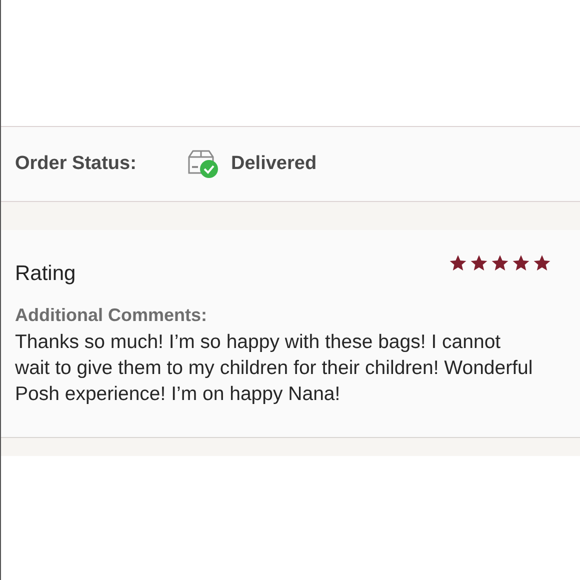 The image size is (580, 580). Describe the element at coordinates (45, 274) in the screenshot. I see `rating-label: Rating` at that location.